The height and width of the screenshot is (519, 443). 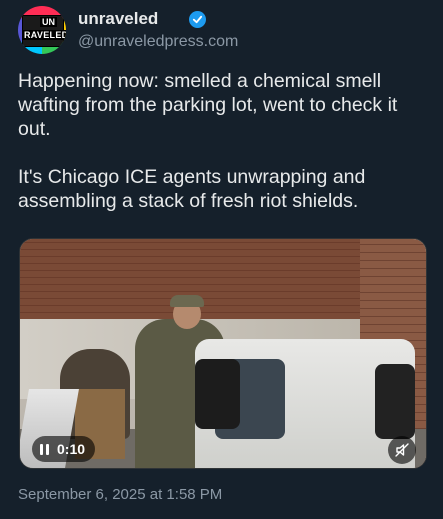 What do you see at coordinates (223, 31) in the screenshot?
I see `post-header: UN RAVELED unraveled @unraveledpress.com` at bounding box center [223, 31].